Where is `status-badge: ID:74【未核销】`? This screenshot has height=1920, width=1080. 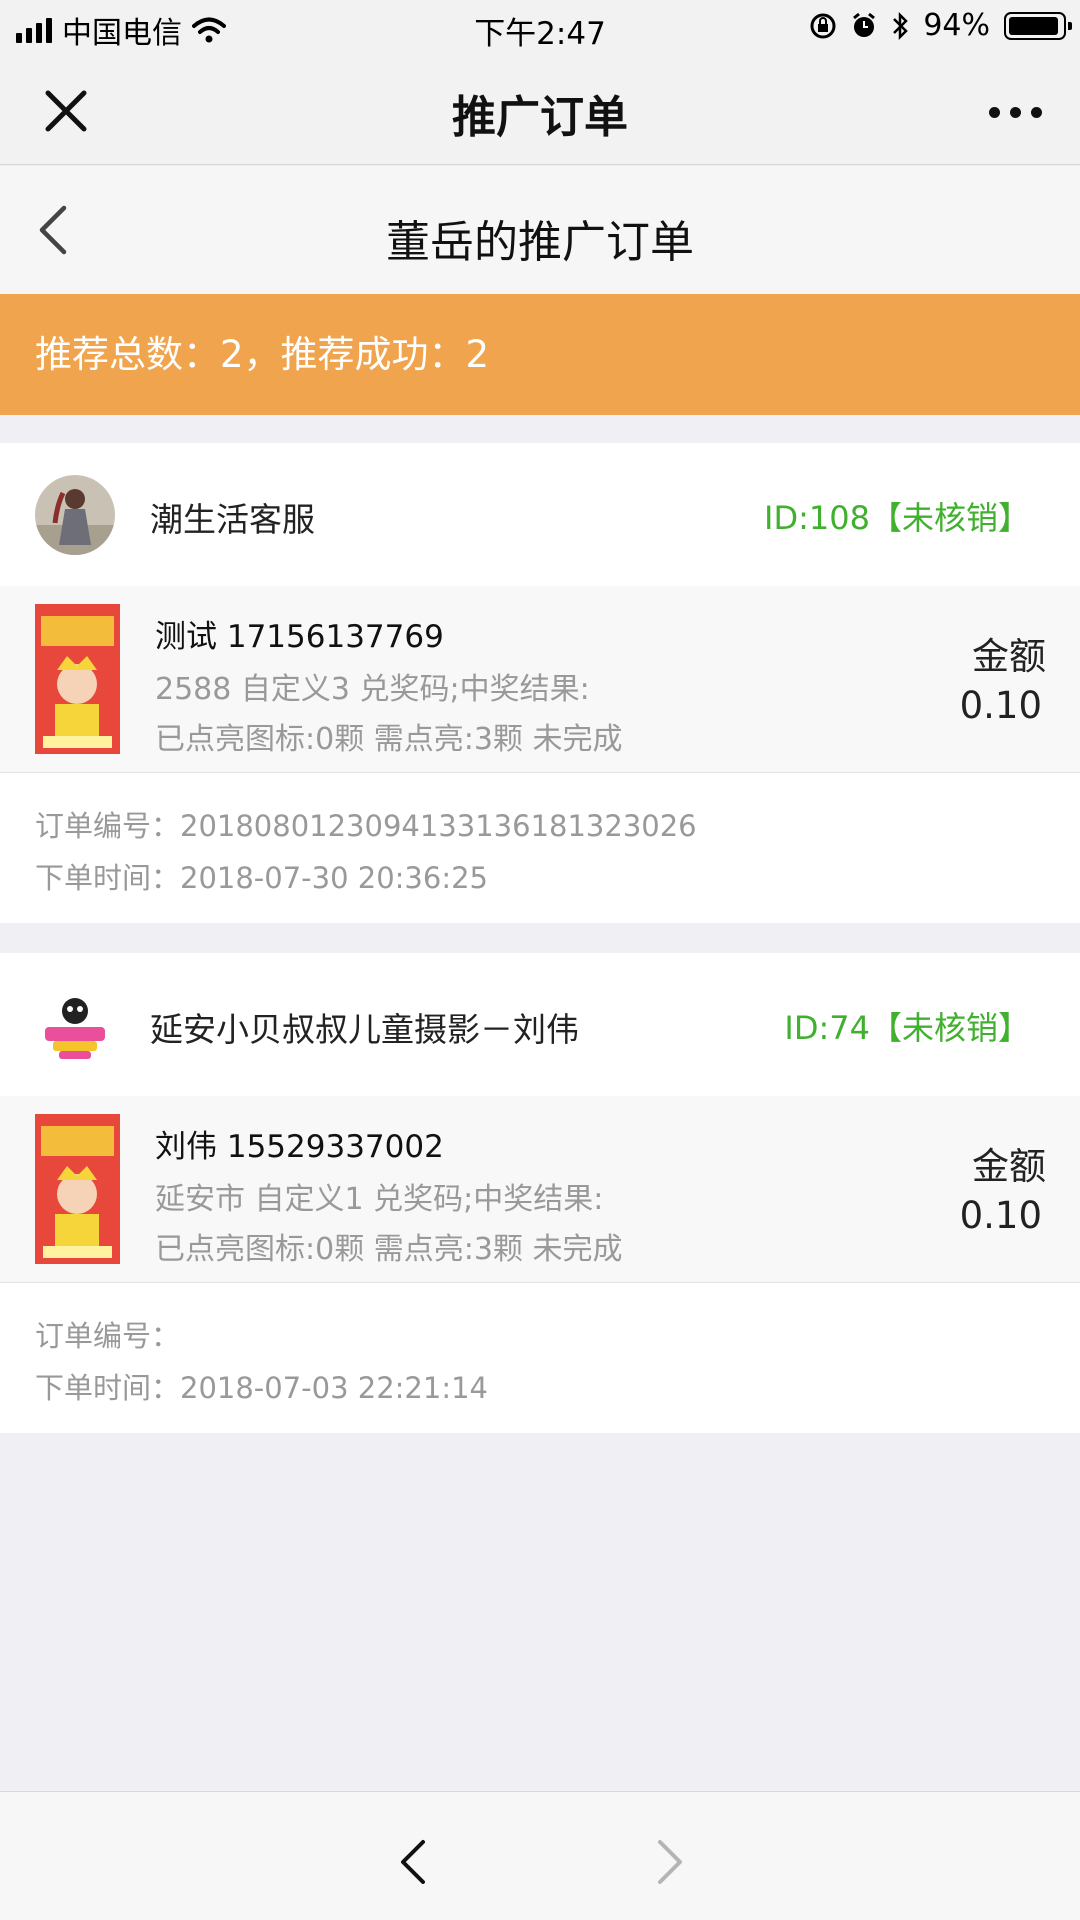 status-badge: ID:74【未核销】 is located at coordinates (907, 1028).